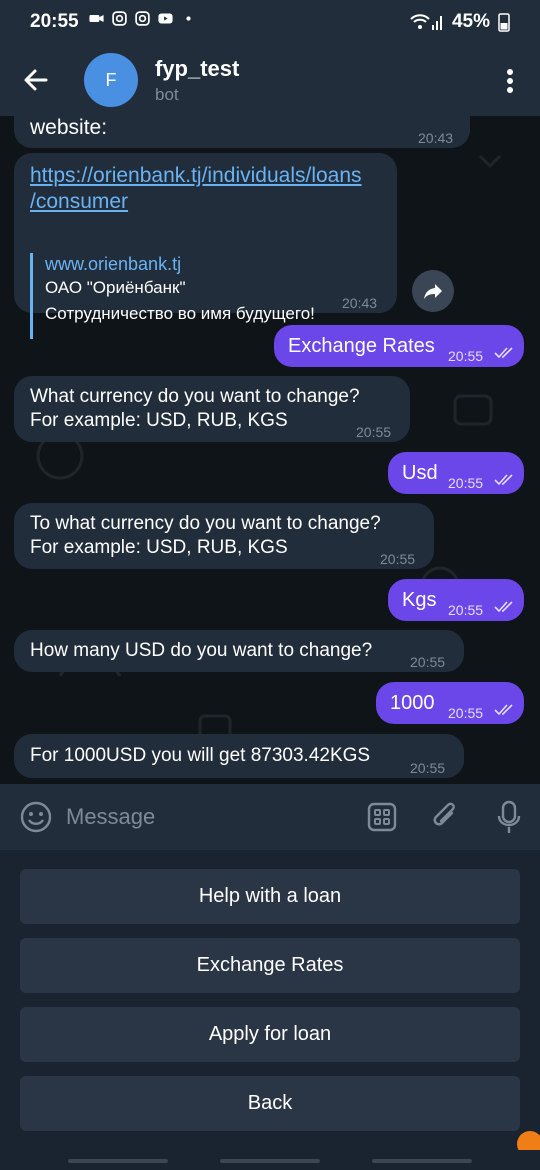 The height and width of the screenshot is (1170, 540). I want to click on share-arrow-icon, so click(433, 291).